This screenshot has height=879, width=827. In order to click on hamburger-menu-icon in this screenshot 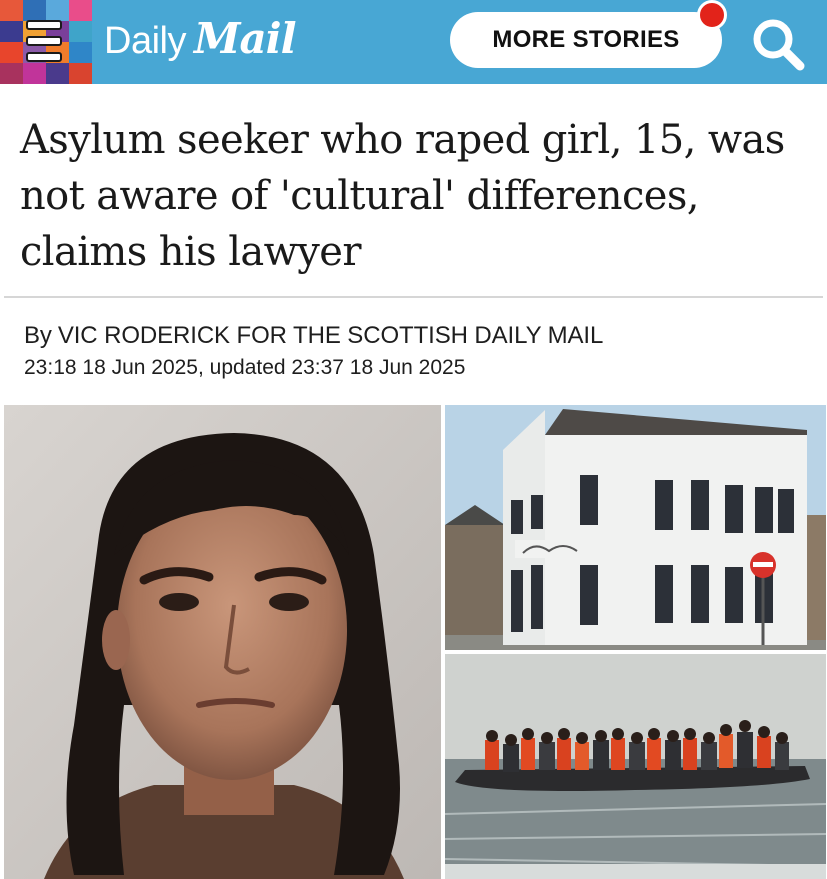, I will do `click(42, 42)`.